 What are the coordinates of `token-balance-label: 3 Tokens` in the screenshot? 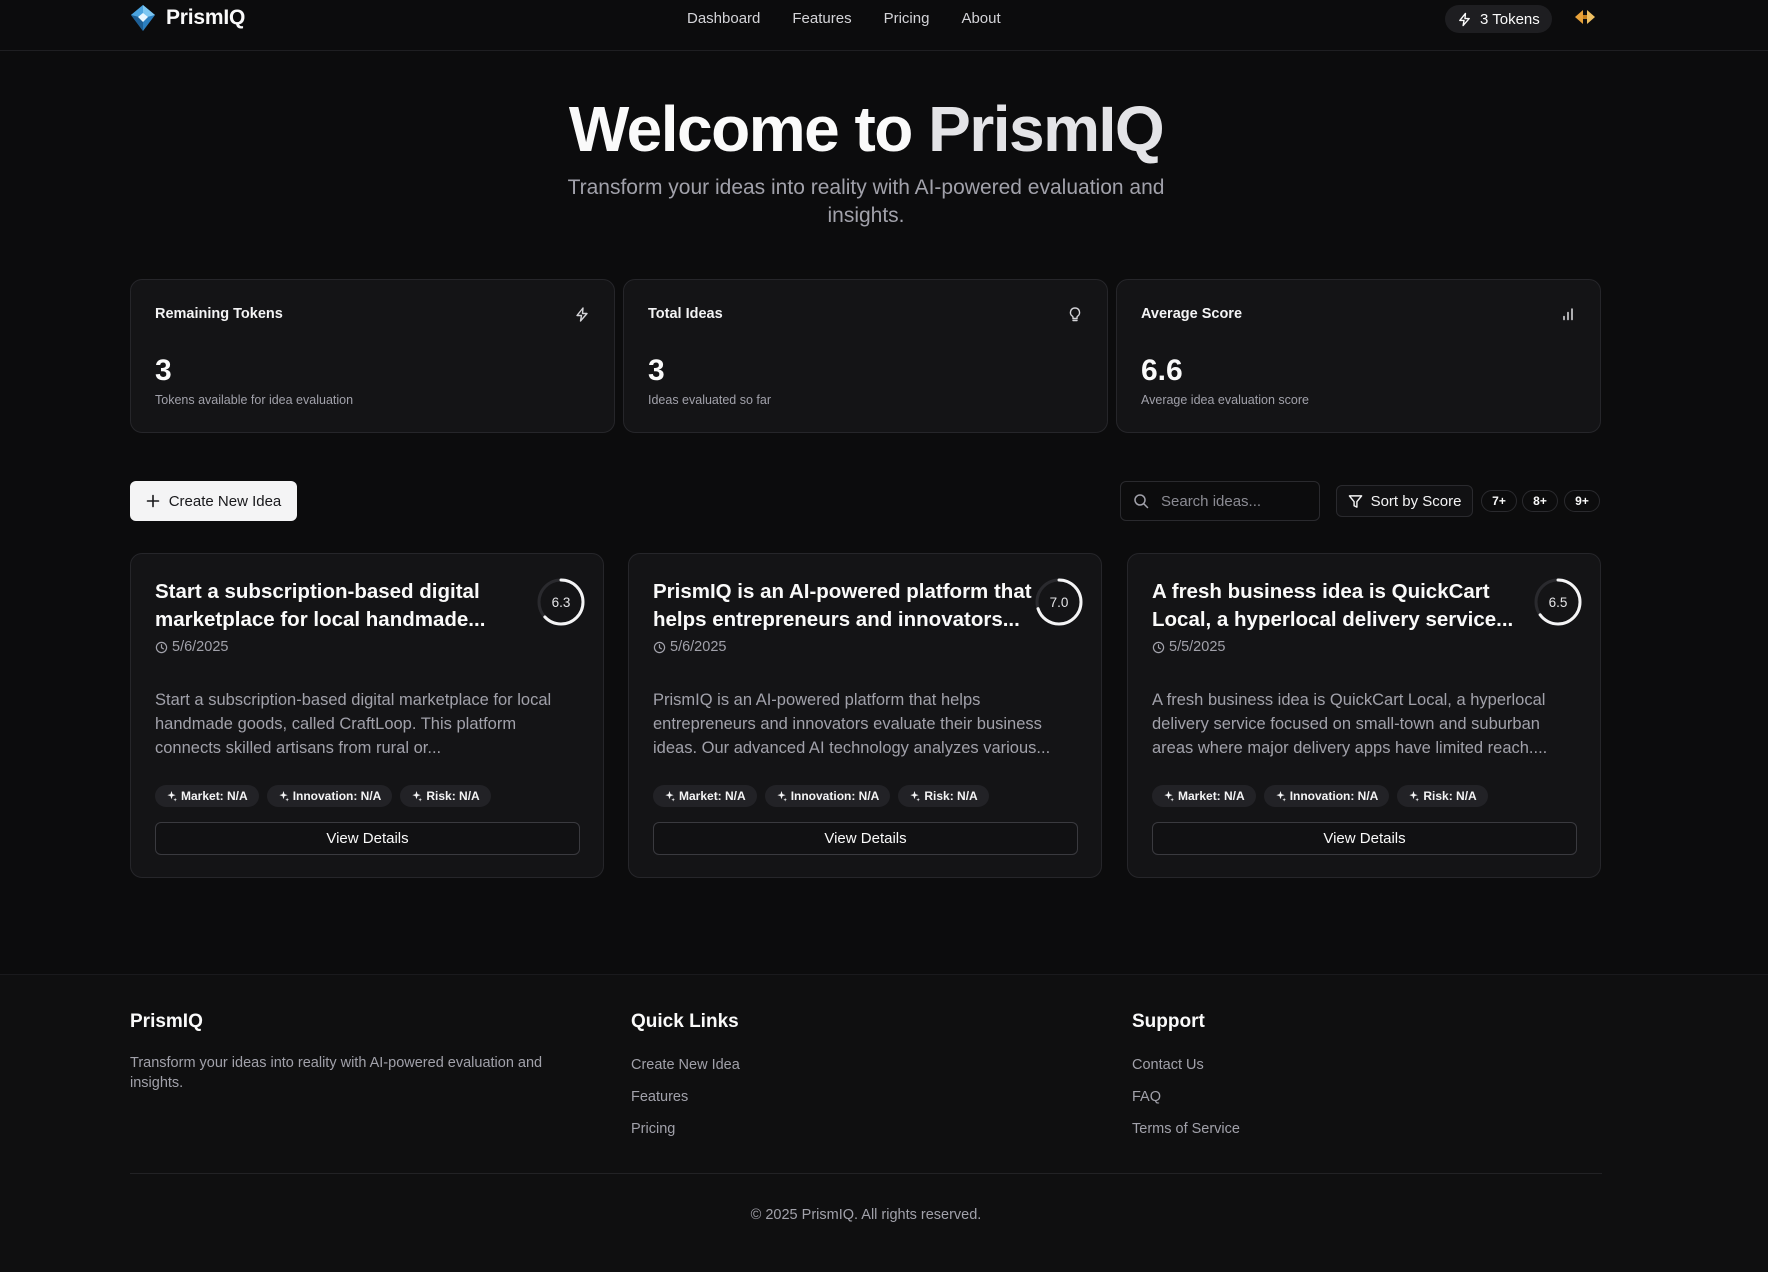 It's located at (1510, 19).